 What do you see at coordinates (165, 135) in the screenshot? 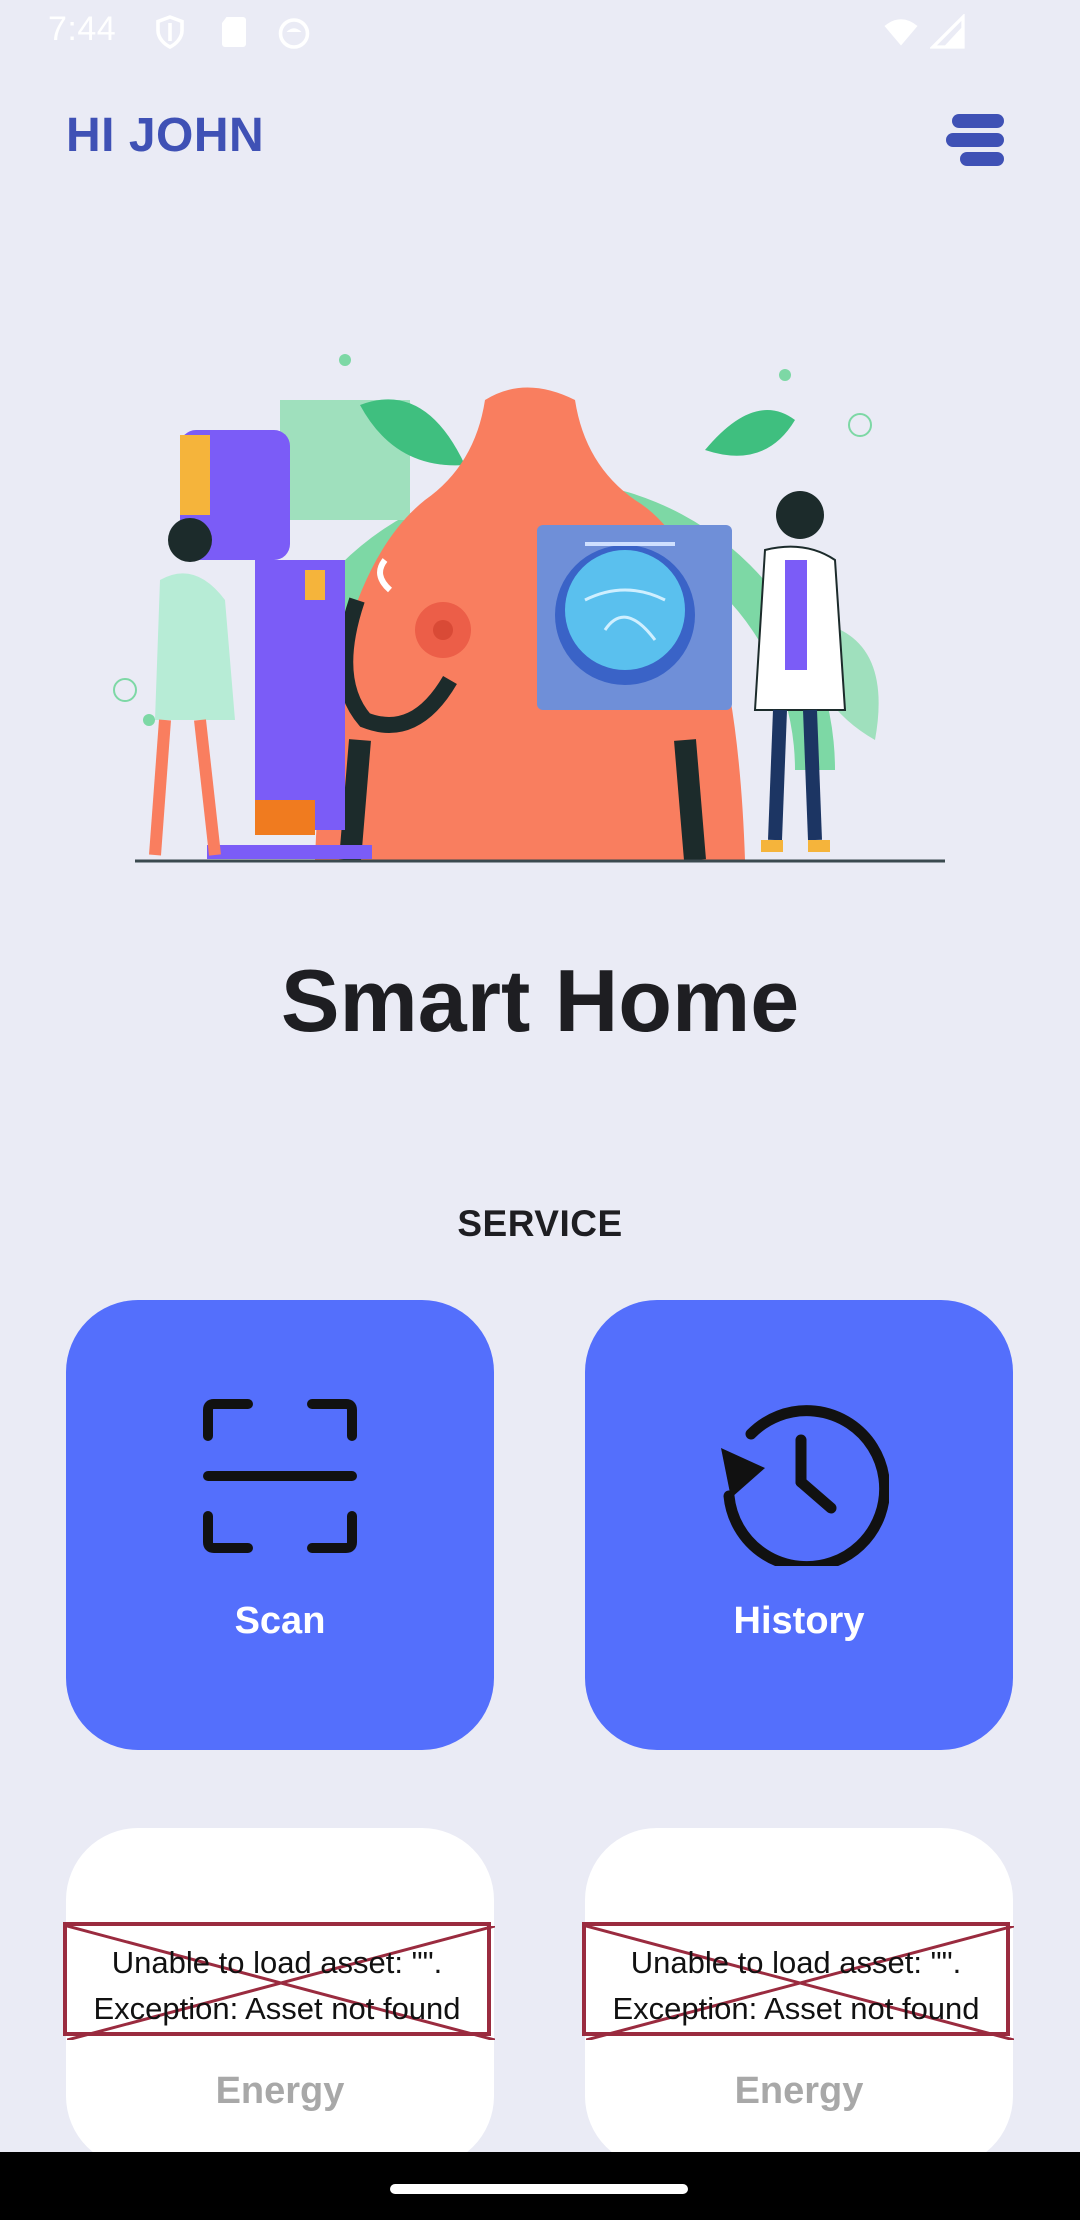
I see `greeting-title: HI JOHN` at bounding box center [165, 135].